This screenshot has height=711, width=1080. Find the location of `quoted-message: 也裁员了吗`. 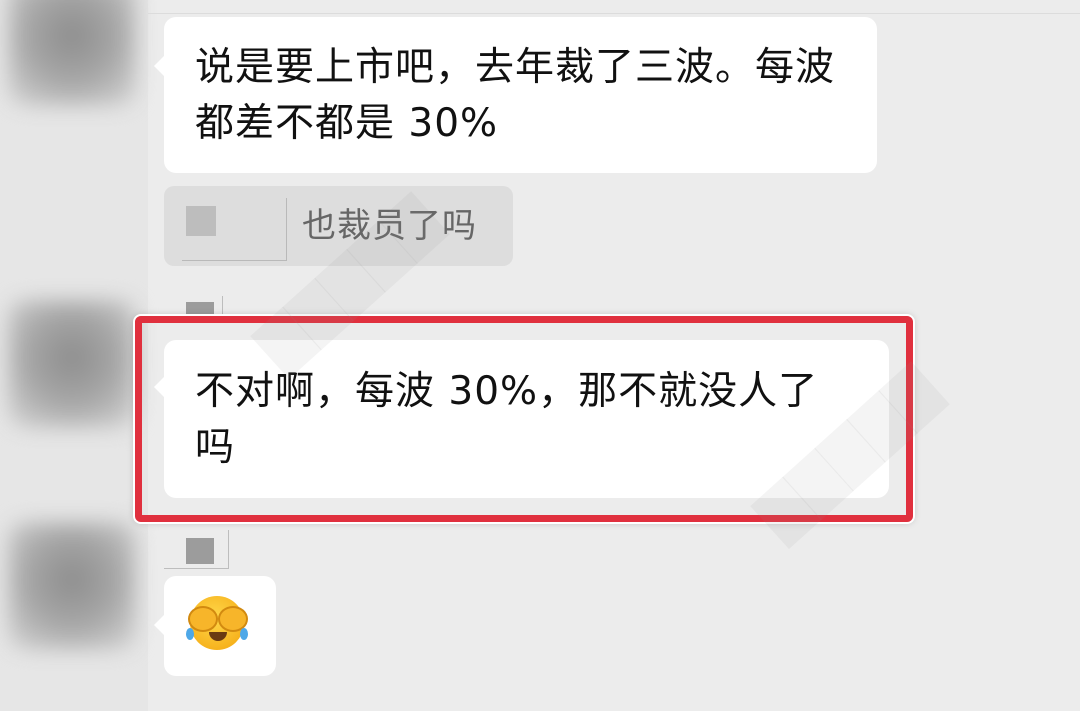

quoted-message: 也裁员了吗 is located at coordinates (338, 226).